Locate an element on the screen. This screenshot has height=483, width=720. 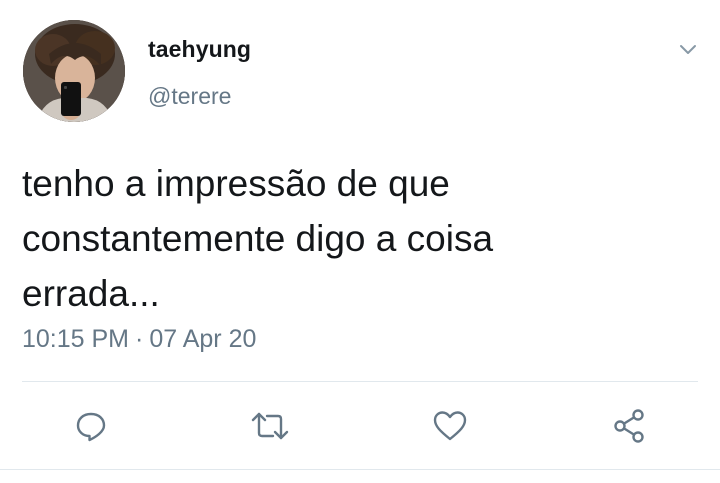
user-handle: @terere is located at coordinates (189, 96).